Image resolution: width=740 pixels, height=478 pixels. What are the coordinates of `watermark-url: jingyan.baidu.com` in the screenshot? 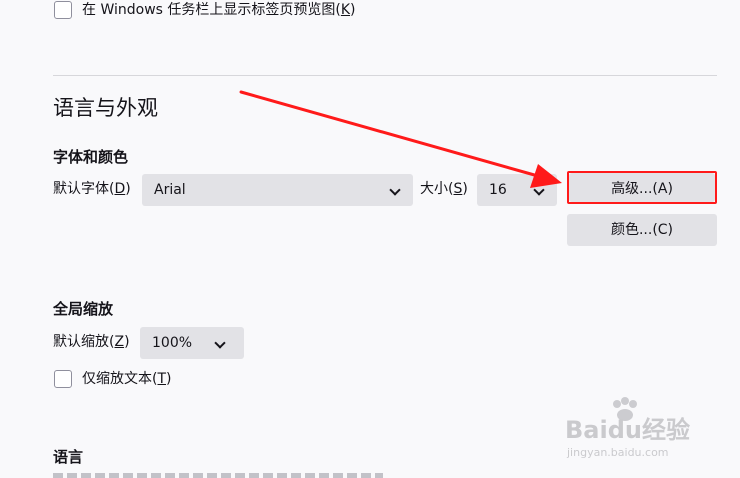 It's located at (618, 452).